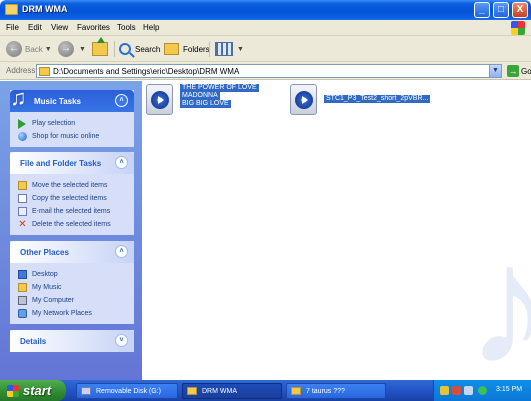  What do you see at coordinates (501, 10) in the screenshot?
I see `maximize-button: □` at bounding box center [501, 10].